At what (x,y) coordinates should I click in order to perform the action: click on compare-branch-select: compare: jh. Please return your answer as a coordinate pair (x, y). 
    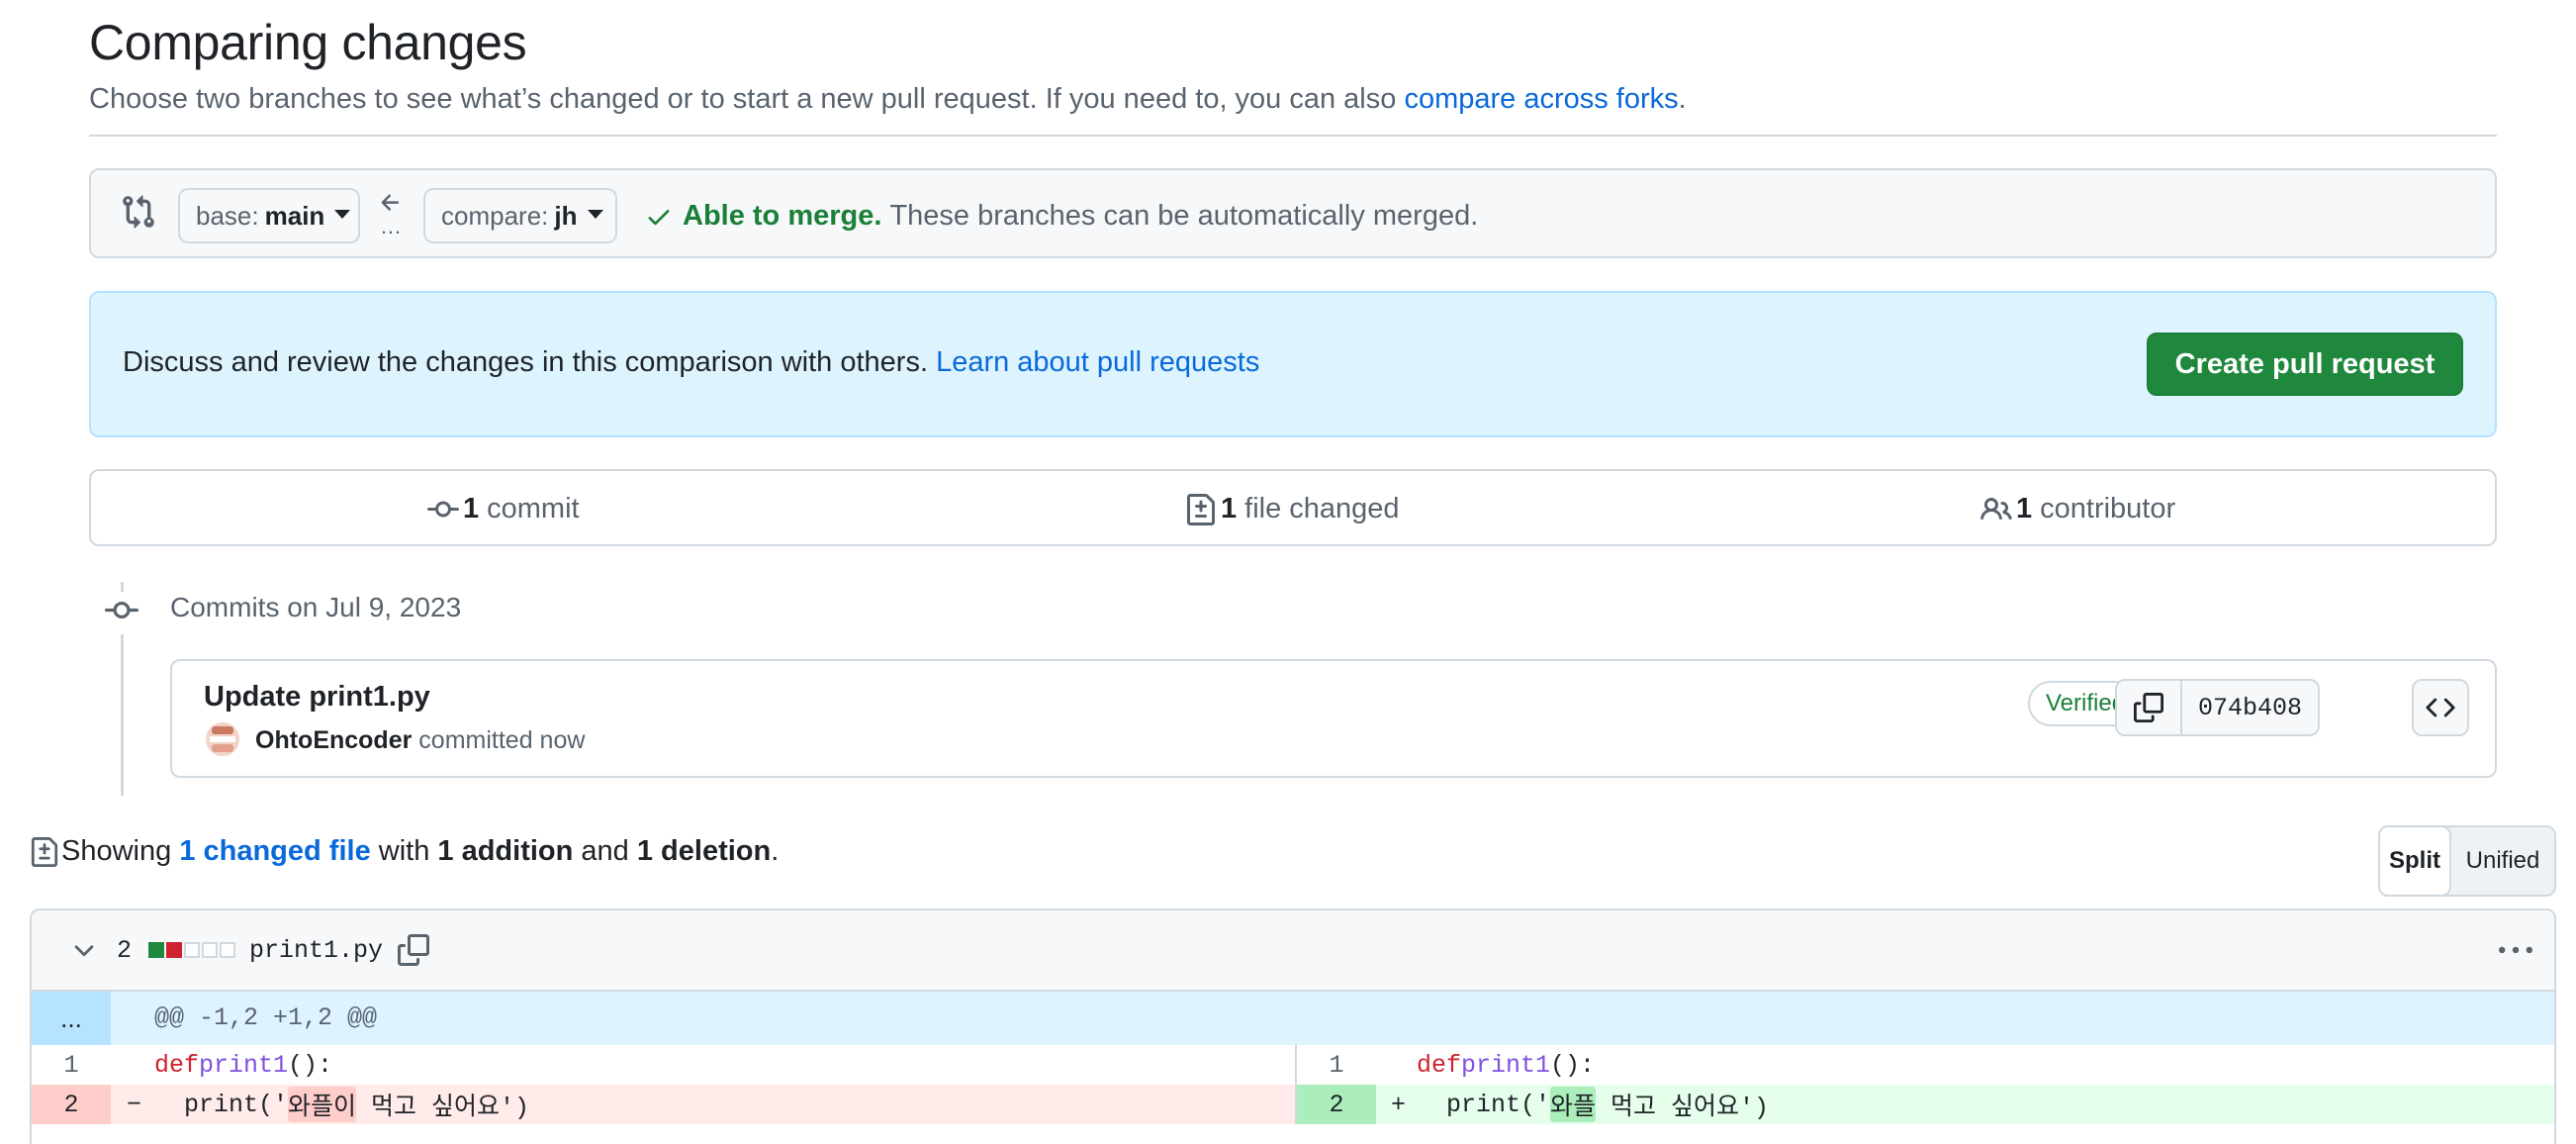
    Looking at the image, I should click on (520, 215).